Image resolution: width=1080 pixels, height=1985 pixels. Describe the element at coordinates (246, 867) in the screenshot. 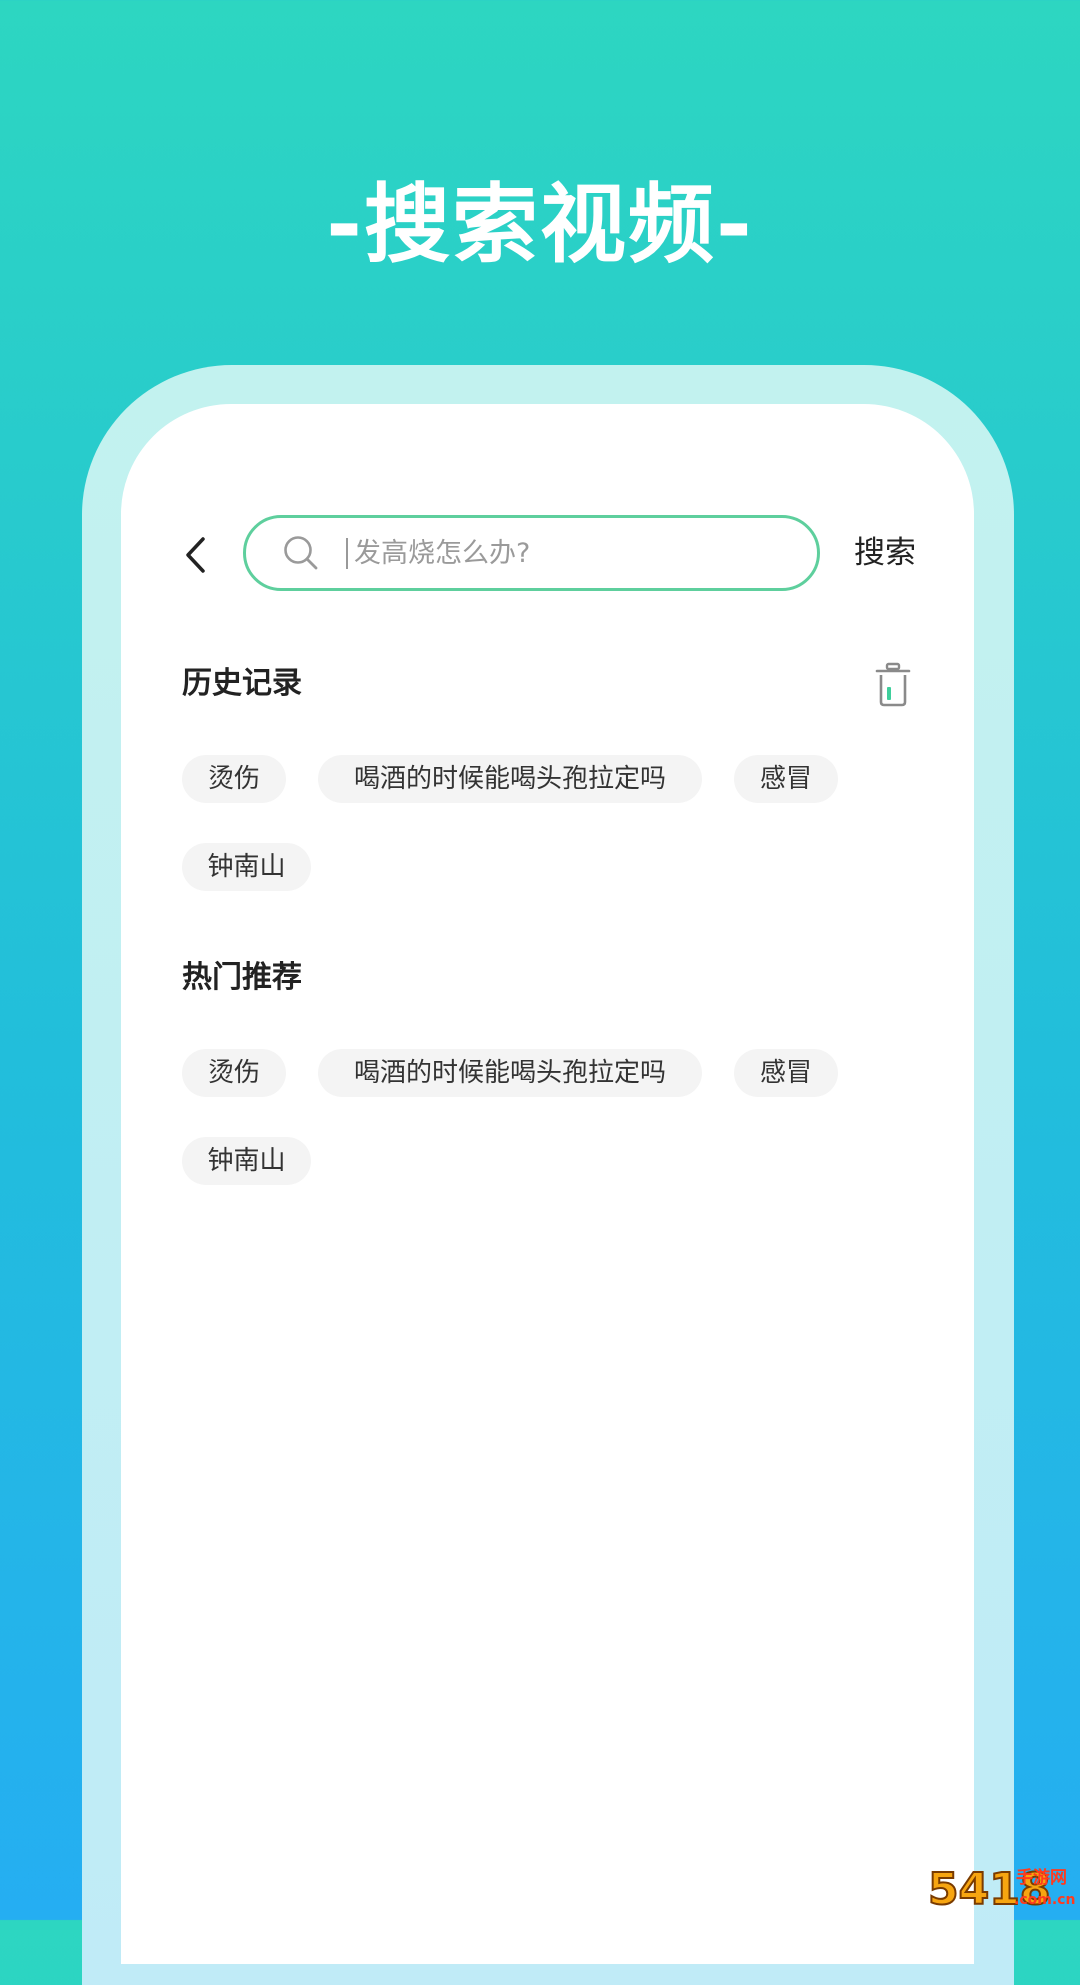

I see `history-chip: 钟南山` at that location.